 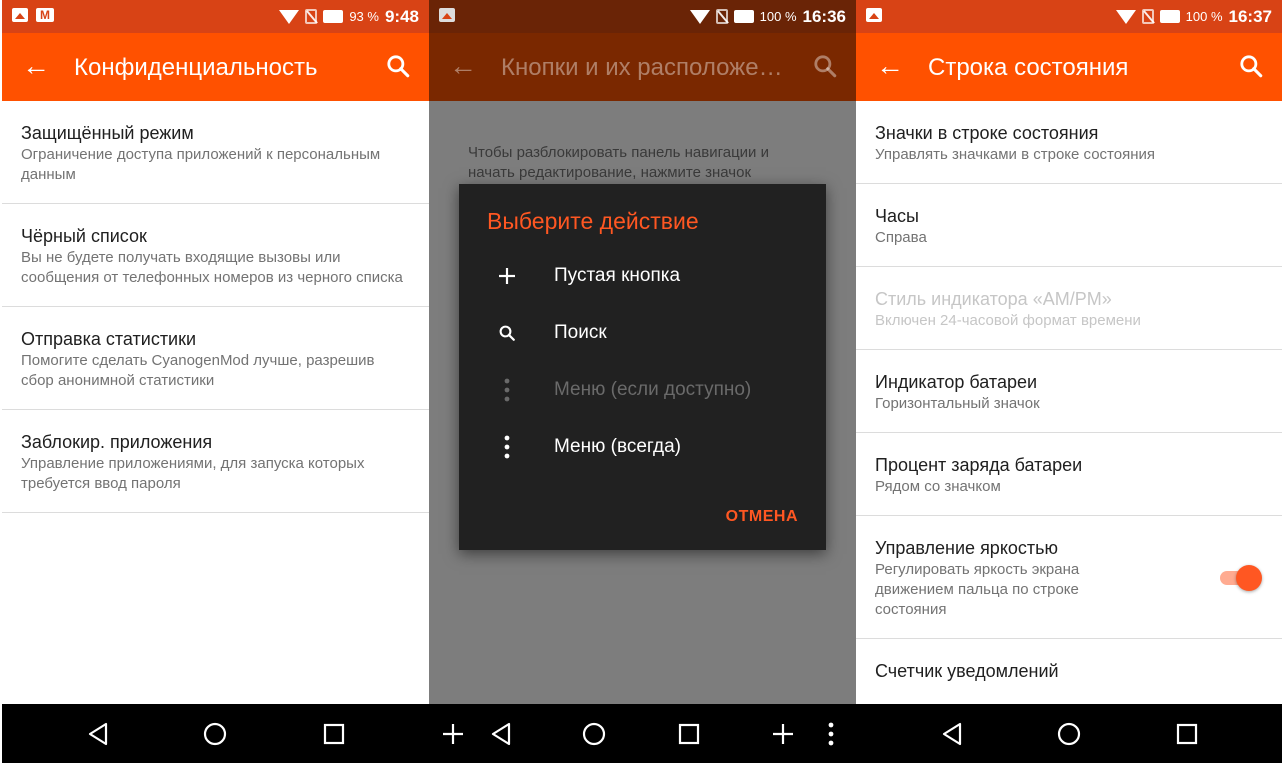 I want to click on item-title: Управление яркостью, so click(x=967, y=548).